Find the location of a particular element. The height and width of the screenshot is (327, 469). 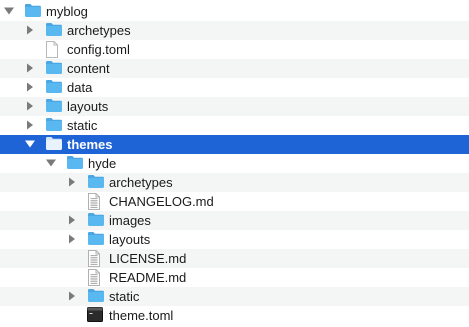

folder-row-hyde: hyde is located at coordinates (234, 163).